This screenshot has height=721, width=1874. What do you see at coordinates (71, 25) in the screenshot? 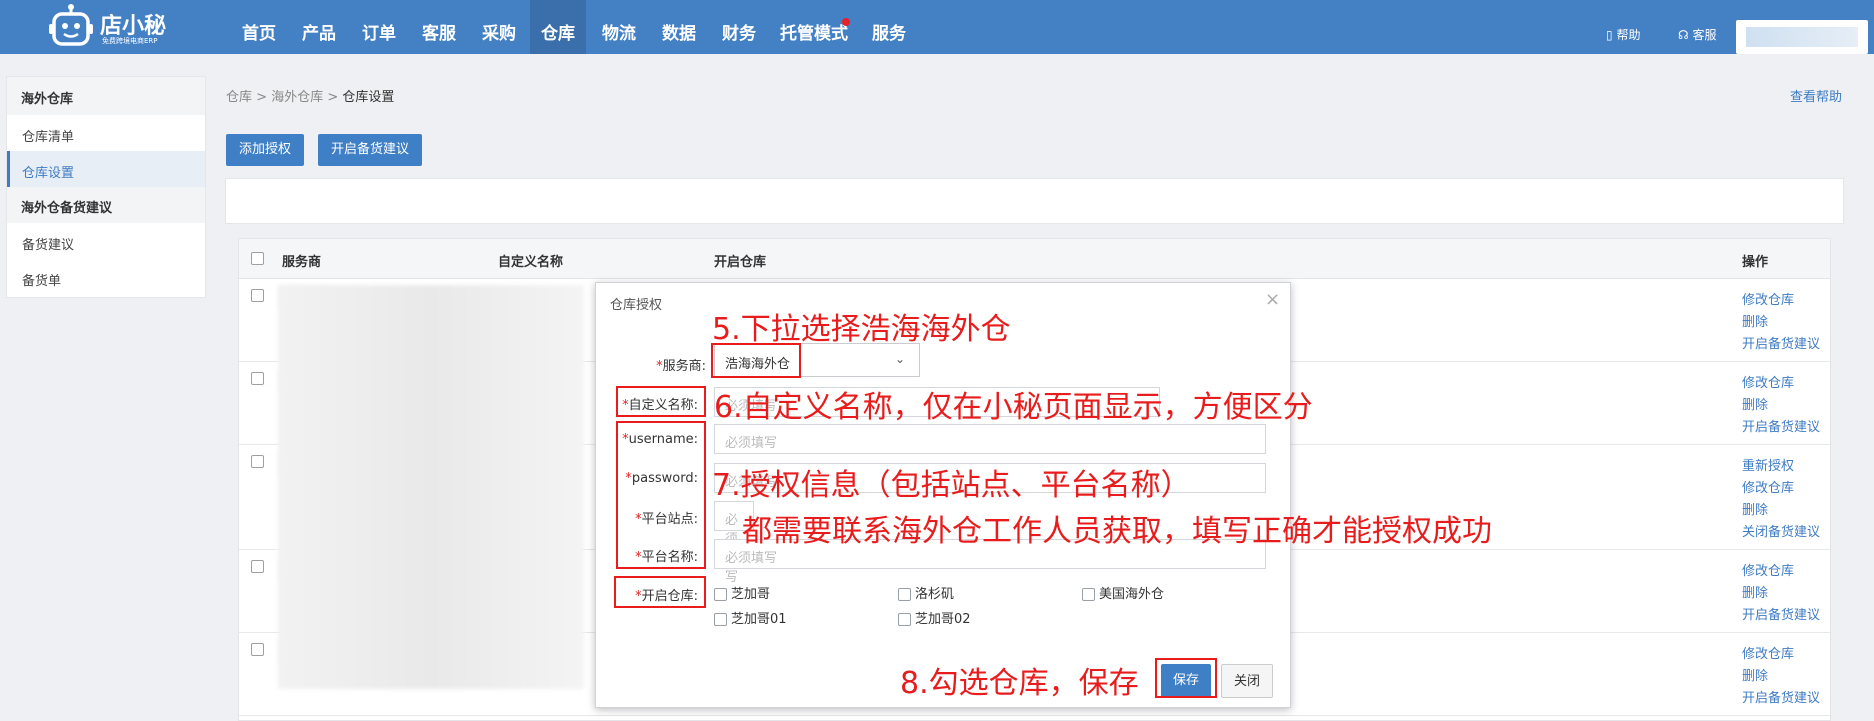
I see `robot-logo-icon` at bounding box center [71, 25].